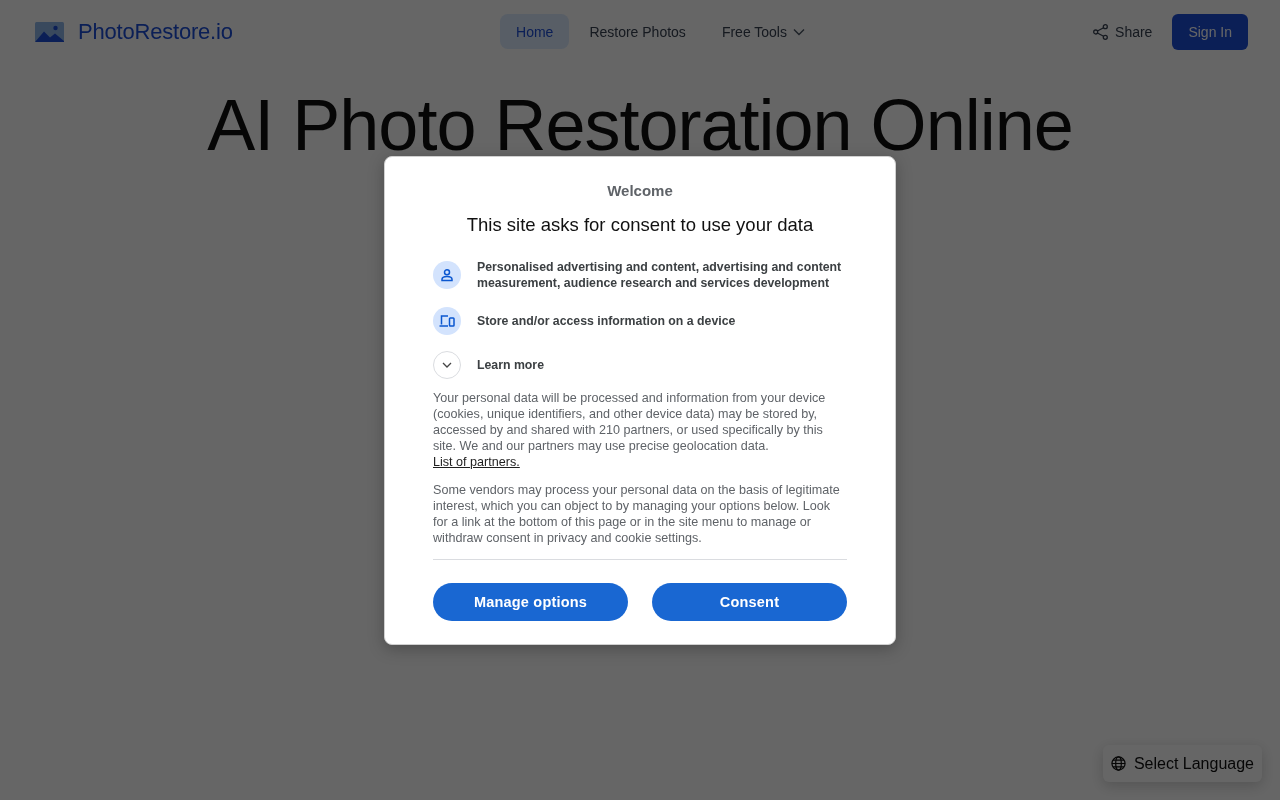  I want to click on nav-link: Restore Photos, so click(637, 31).